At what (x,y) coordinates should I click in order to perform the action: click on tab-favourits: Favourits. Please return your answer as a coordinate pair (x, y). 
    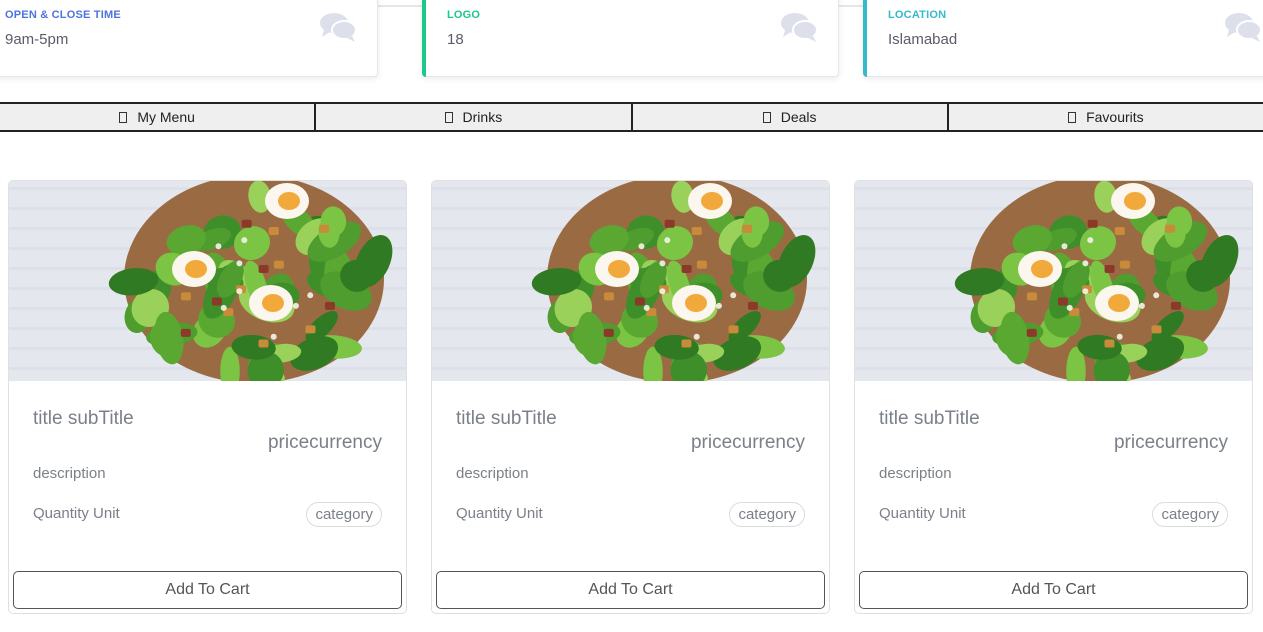
    Looking at the image, I should click on (1105, 117).